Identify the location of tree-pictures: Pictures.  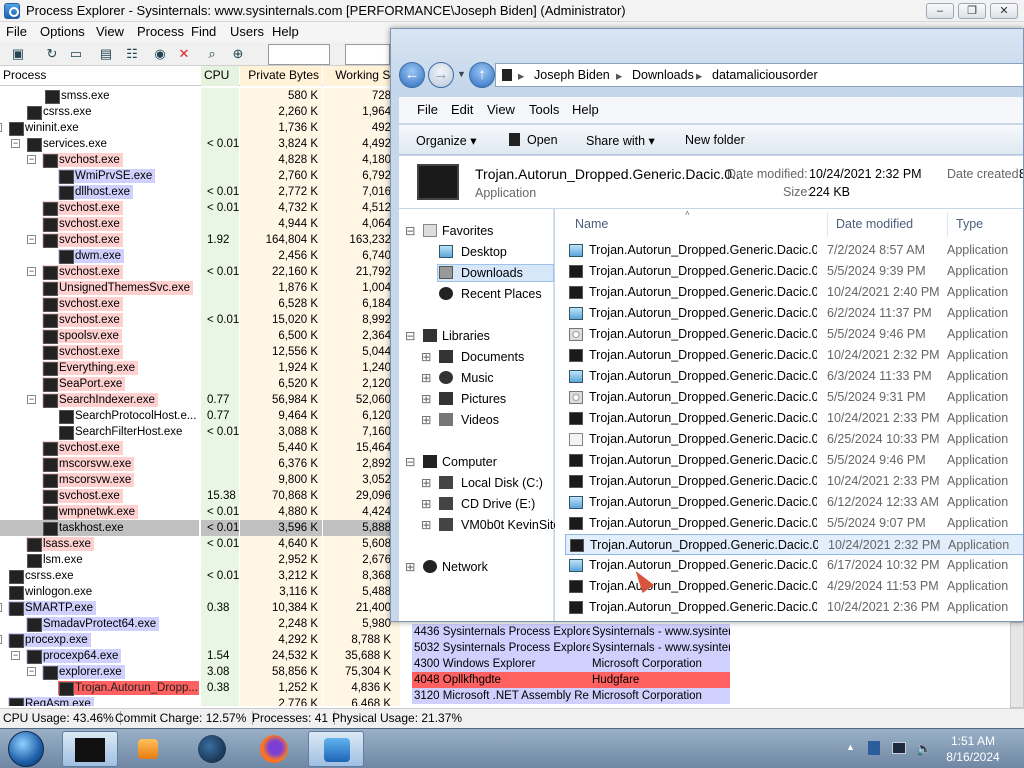
(483, 399).